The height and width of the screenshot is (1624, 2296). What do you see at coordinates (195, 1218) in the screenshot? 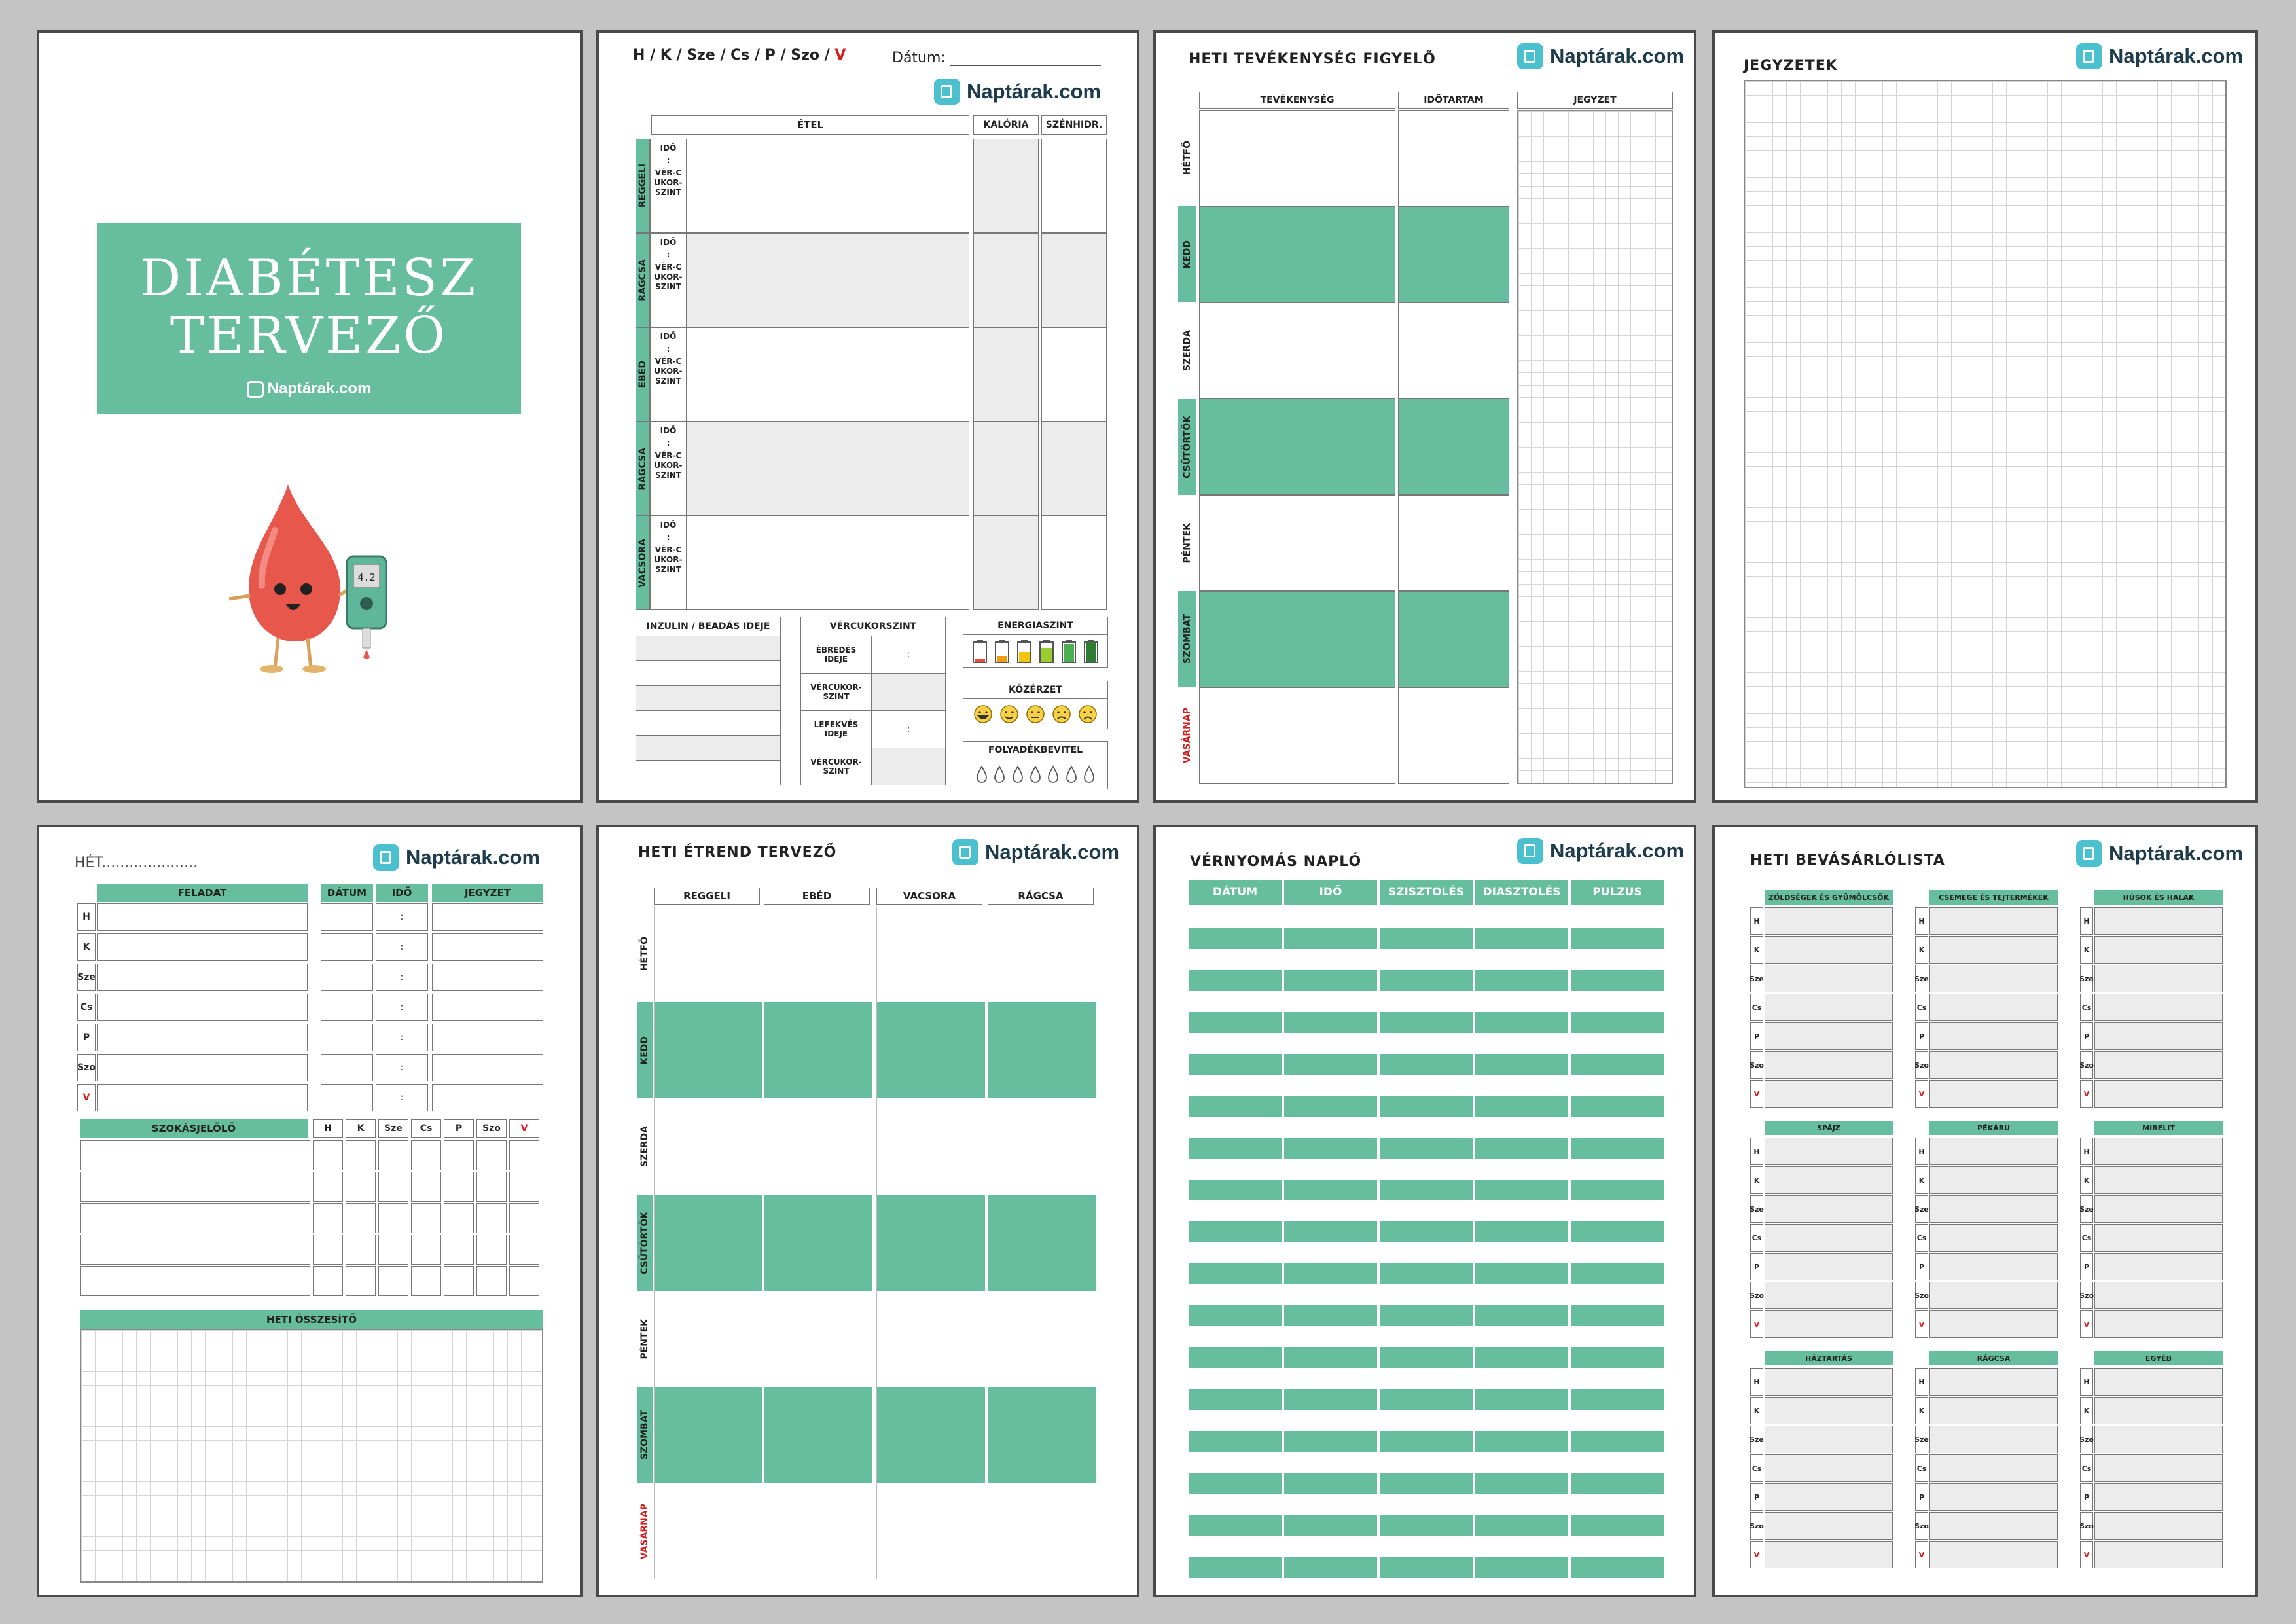
I see `habit-name-cell` at bounding box center [195, 1218].